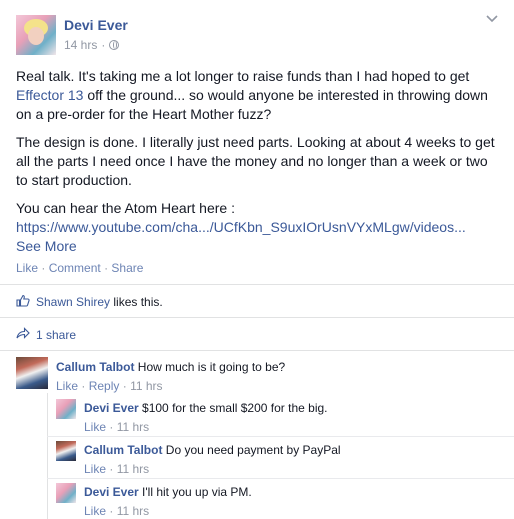  What do you see at coordinates (195, 492) in the screenshot?
I see `reply-body: I'll hit you up via PM.` at bounding box center [195, 492].